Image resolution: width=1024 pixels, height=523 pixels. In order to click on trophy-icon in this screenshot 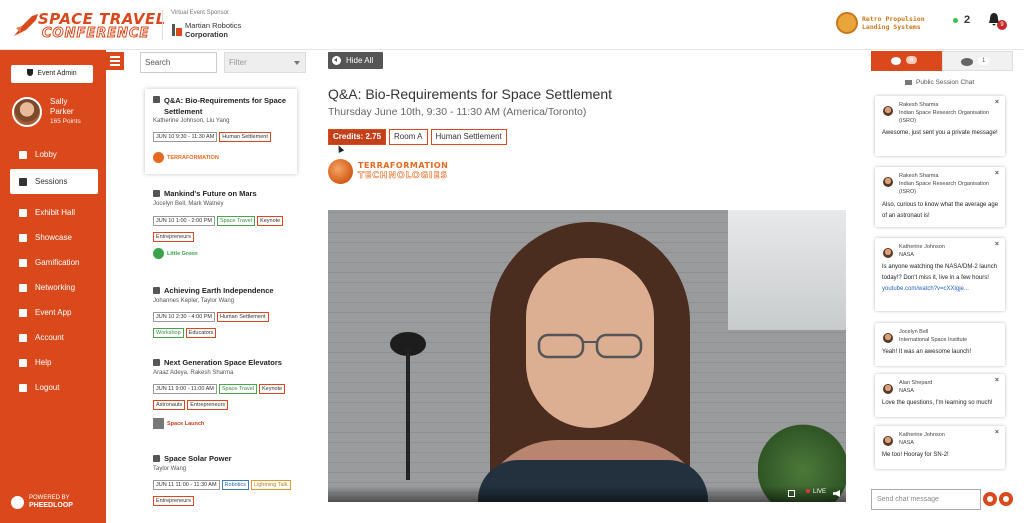, I will do `click(23, 263)`.